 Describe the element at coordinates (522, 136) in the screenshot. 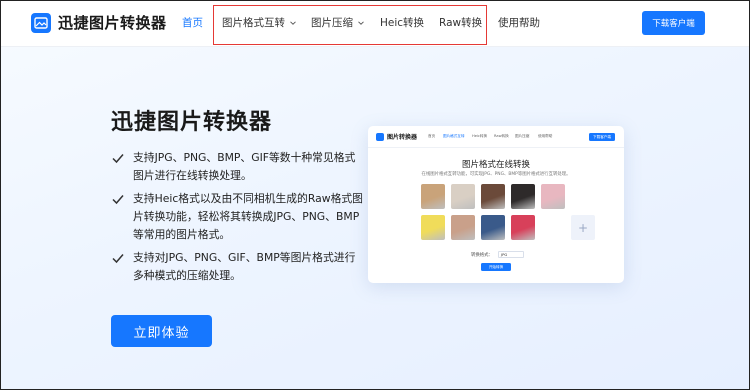

I see `preview-nav-item: 图片压缩` at that location.